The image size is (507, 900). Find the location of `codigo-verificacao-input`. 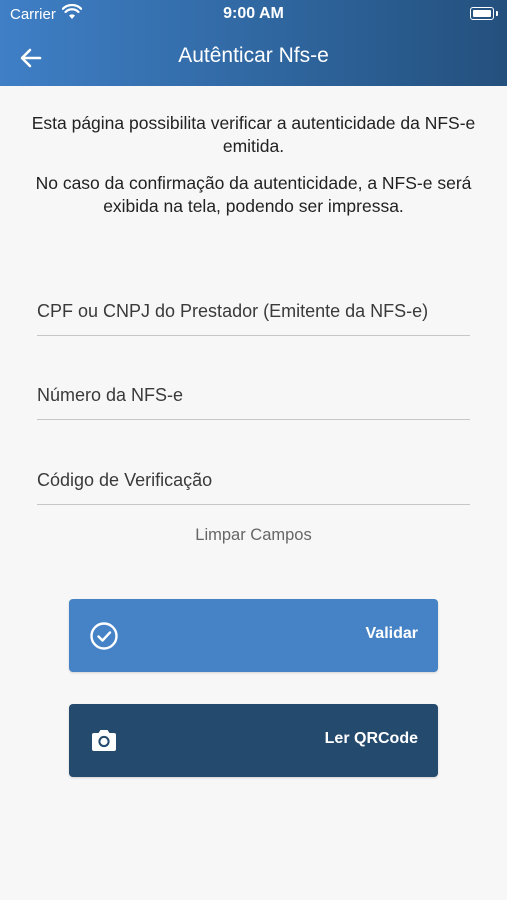

codigo-verificacao-input is located at coordinates (253, 480).